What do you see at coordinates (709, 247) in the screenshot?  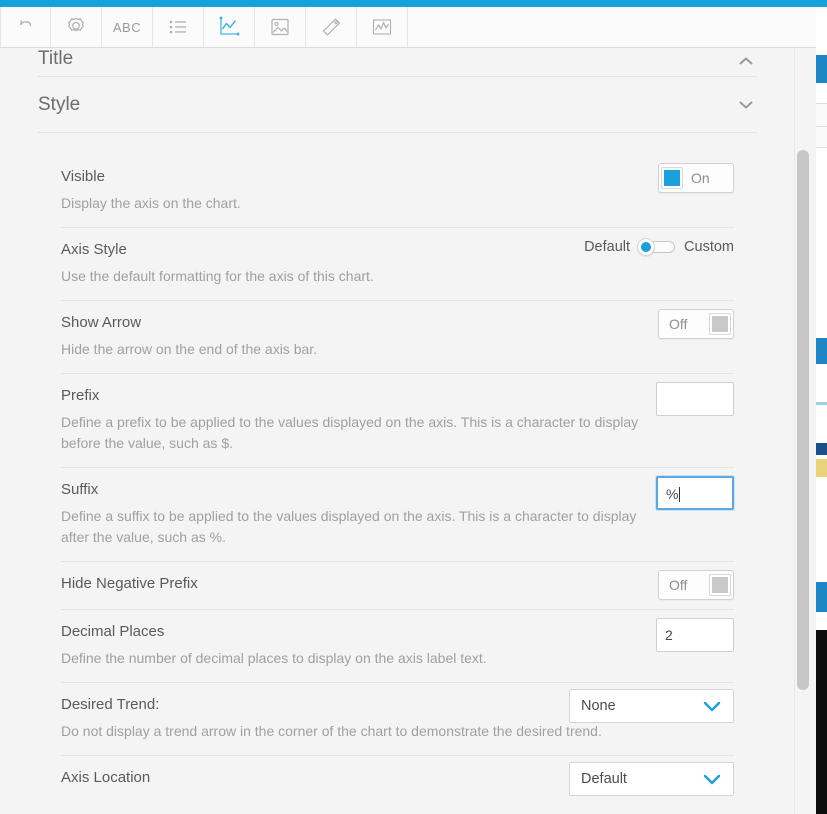 I see `switch-label-custom: Custom` at bounding box center [709, 247].